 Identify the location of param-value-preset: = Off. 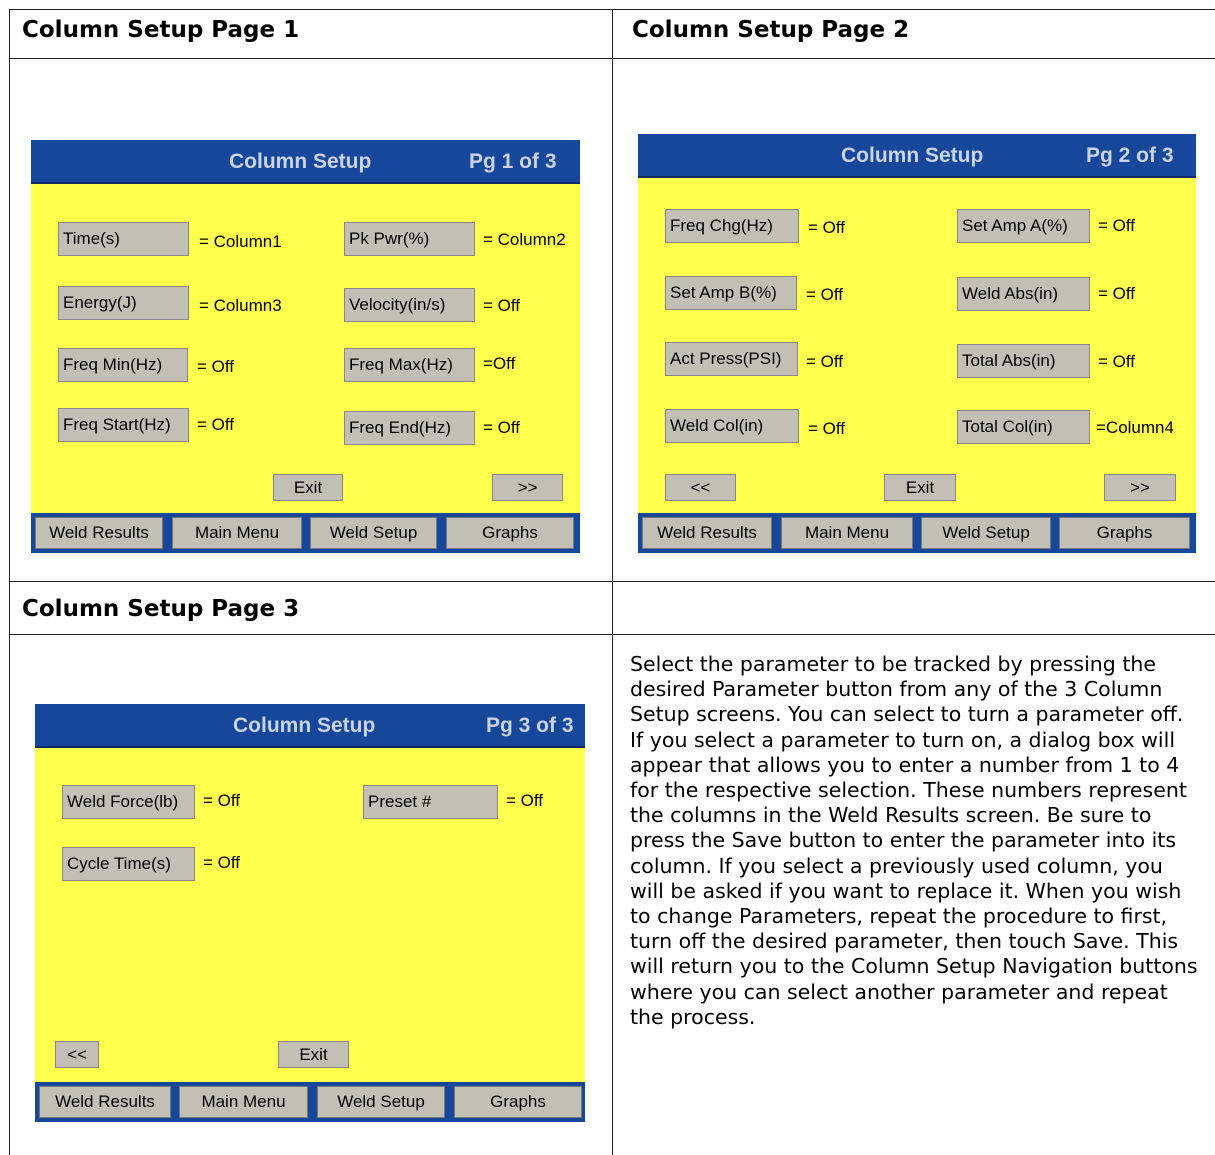
(525, 800).